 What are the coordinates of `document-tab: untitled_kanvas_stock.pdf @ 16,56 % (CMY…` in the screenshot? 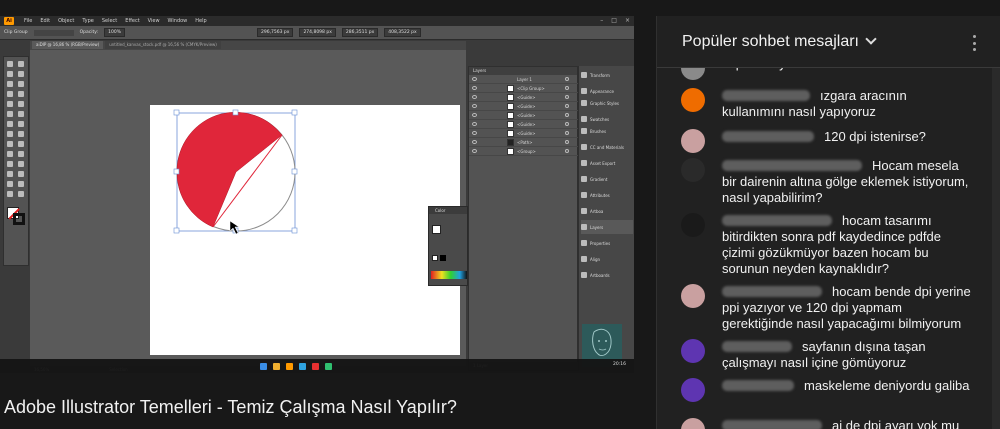 It's located at (163, 45).